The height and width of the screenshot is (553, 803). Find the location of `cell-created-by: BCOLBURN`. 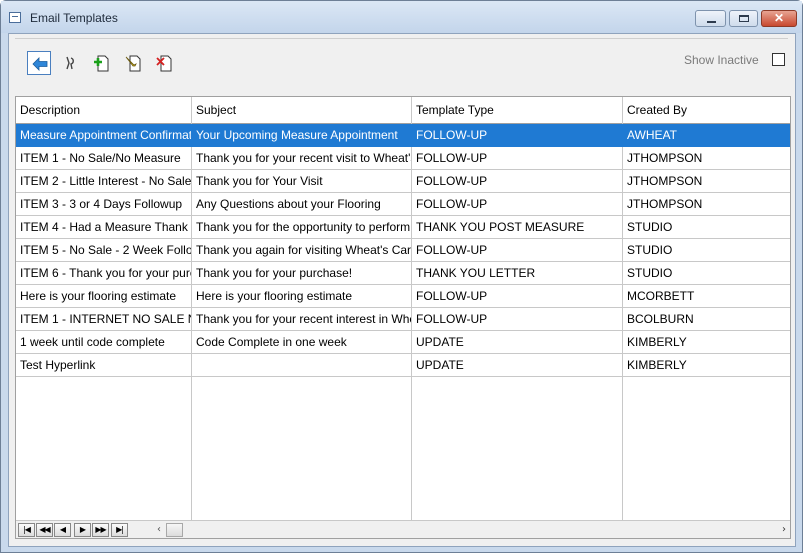

cell-created-by: BCOLBURN is located at coordinates (706, 319).